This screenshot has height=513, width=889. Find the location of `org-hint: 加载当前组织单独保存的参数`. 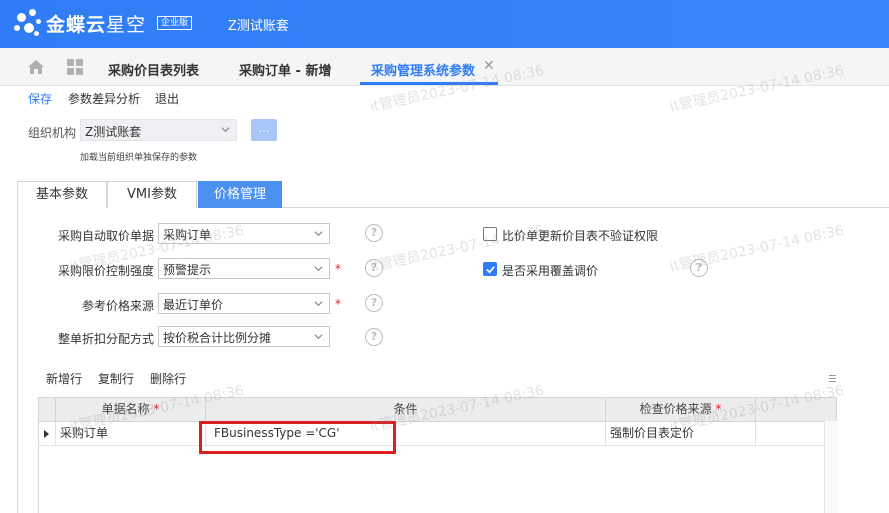

org-hint: 加载当前组织单独保存的参数 is located at coordinates (139, 158).